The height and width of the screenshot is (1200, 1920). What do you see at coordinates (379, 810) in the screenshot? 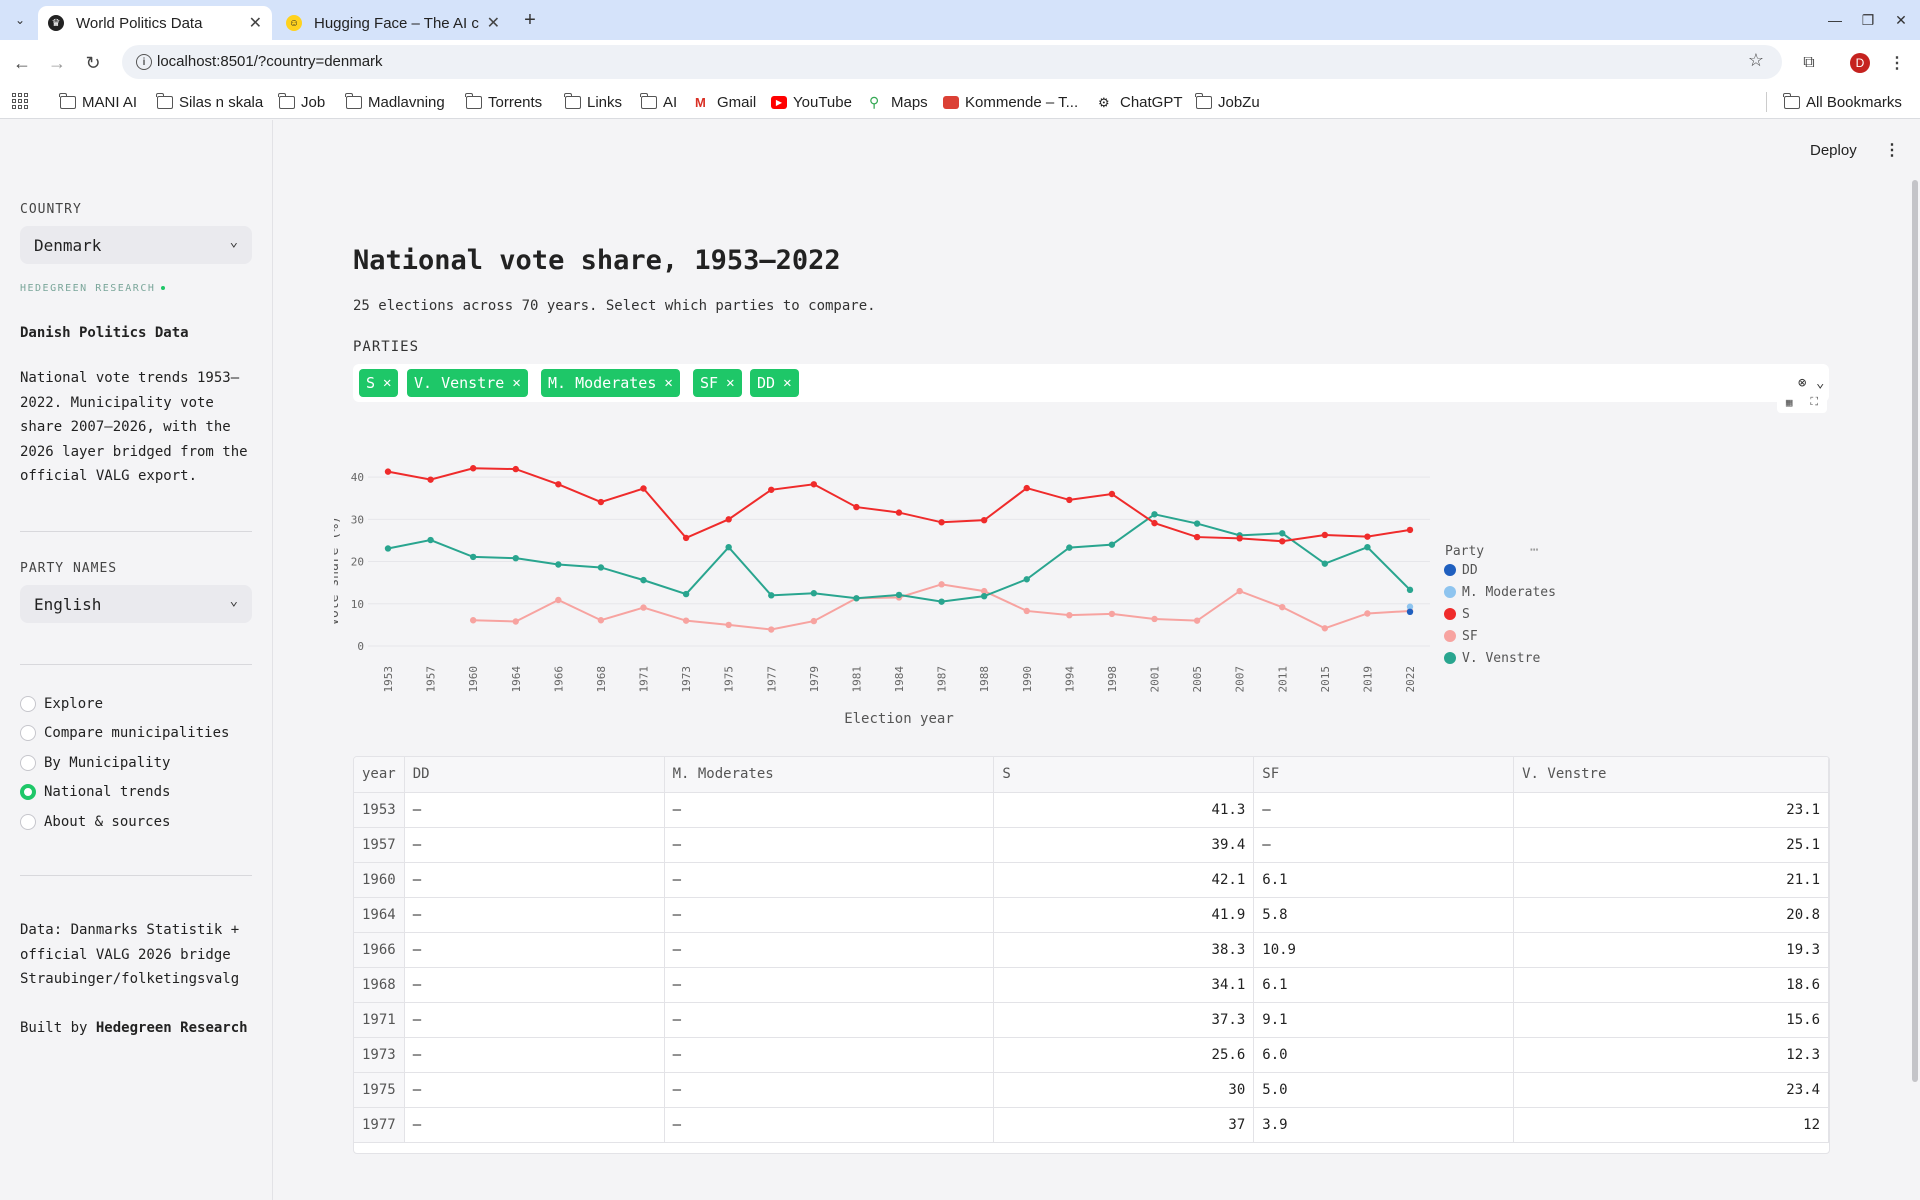
I see `table-cell: 1953` at bounding box center [379, 810].